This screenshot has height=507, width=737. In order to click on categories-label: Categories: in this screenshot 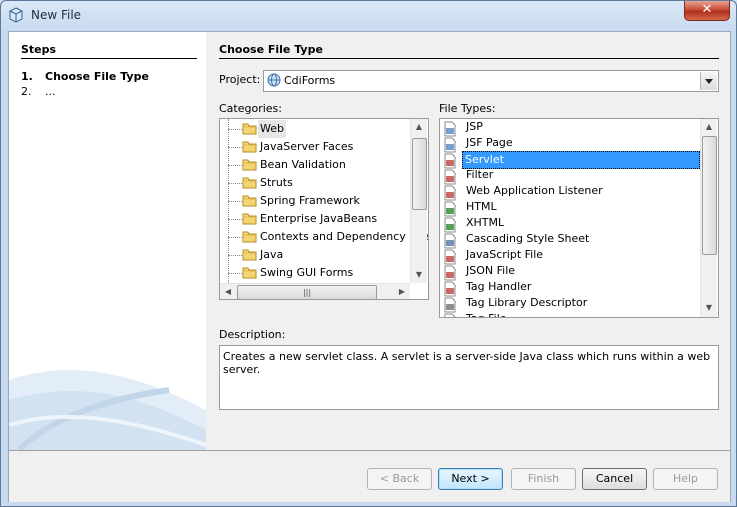, I will do `click(250, 108)`.